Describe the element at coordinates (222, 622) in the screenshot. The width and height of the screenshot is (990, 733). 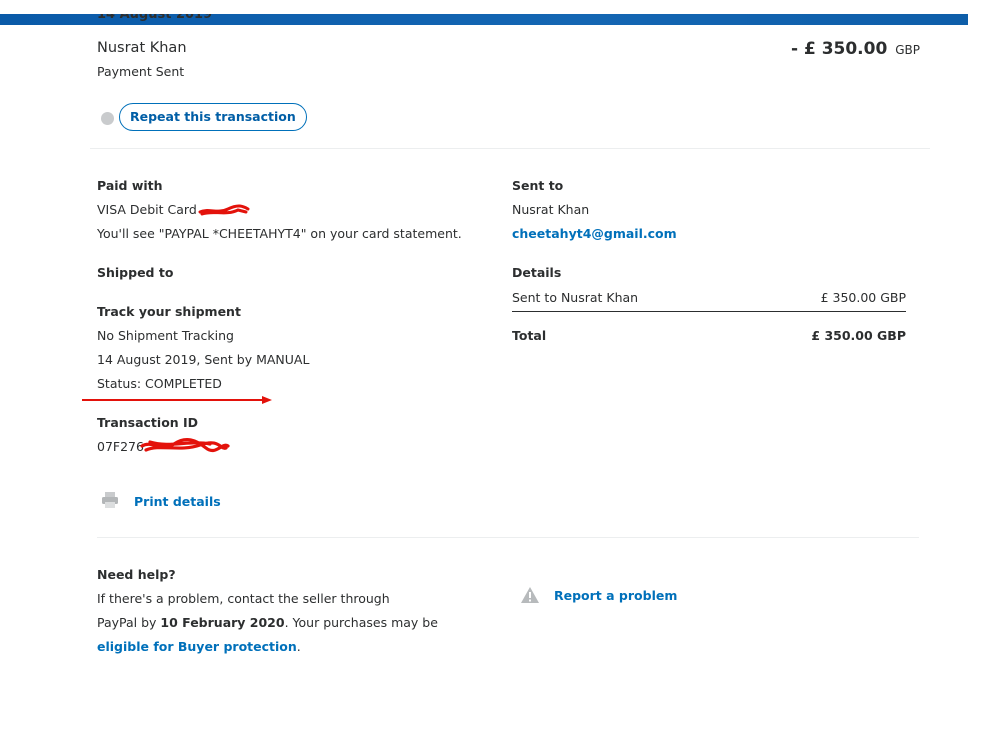
I see `help-deadline-date: 10 February 2020` at that location.